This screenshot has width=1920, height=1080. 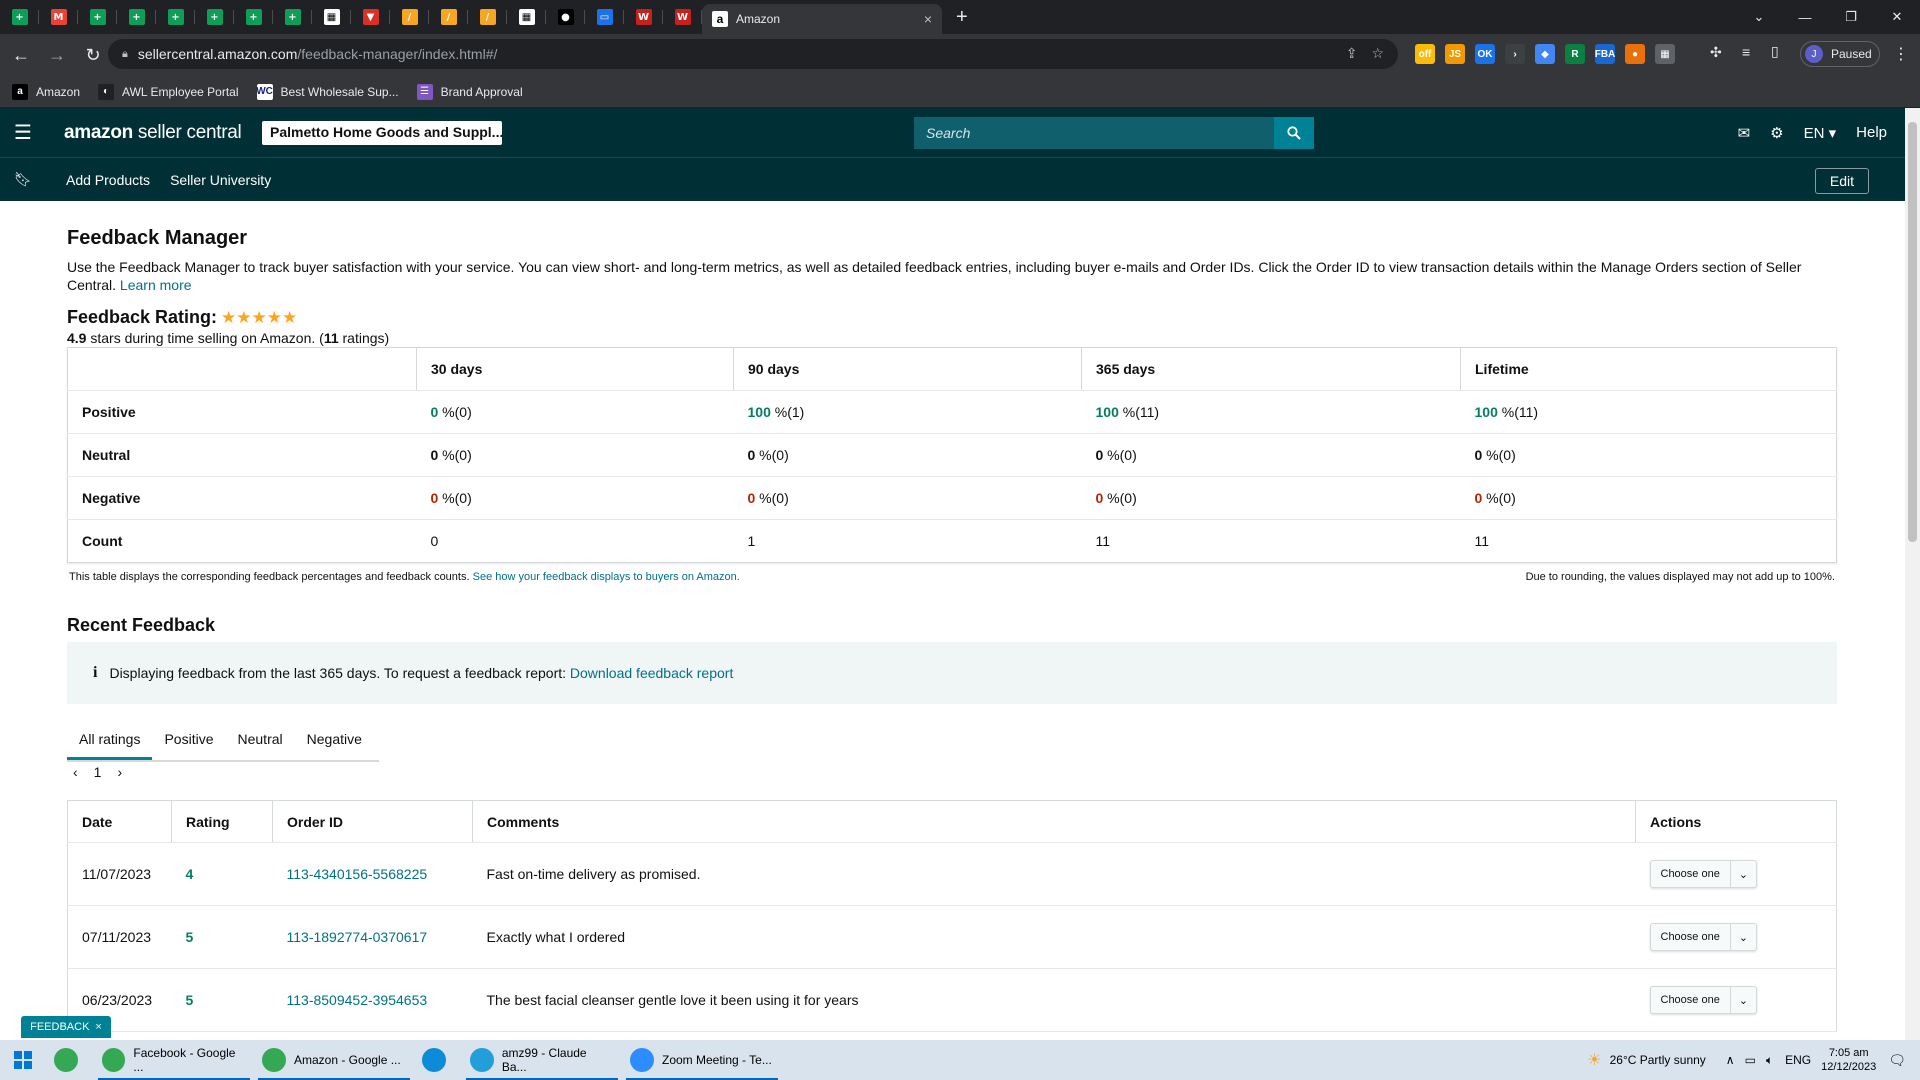 What do you see at coordinates (46, 91) in the screenshot?
I see `bookmark-item: a Amazon` at bounding box center [46, 91].